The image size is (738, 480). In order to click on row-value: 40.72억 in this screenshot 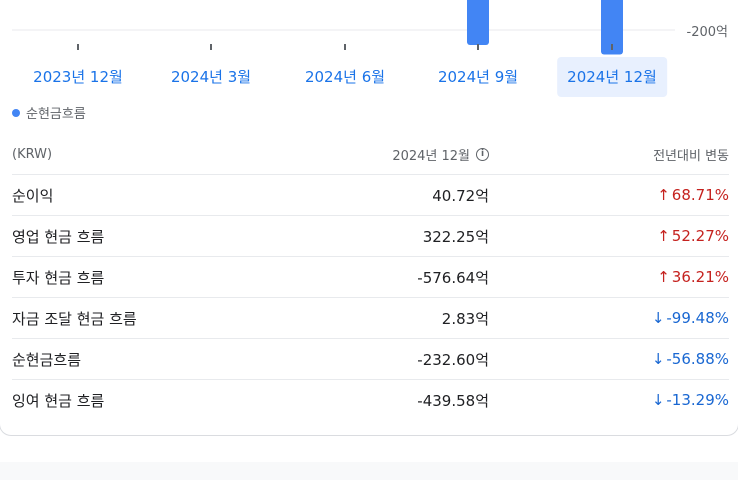, I will do `click(460, 195)`.